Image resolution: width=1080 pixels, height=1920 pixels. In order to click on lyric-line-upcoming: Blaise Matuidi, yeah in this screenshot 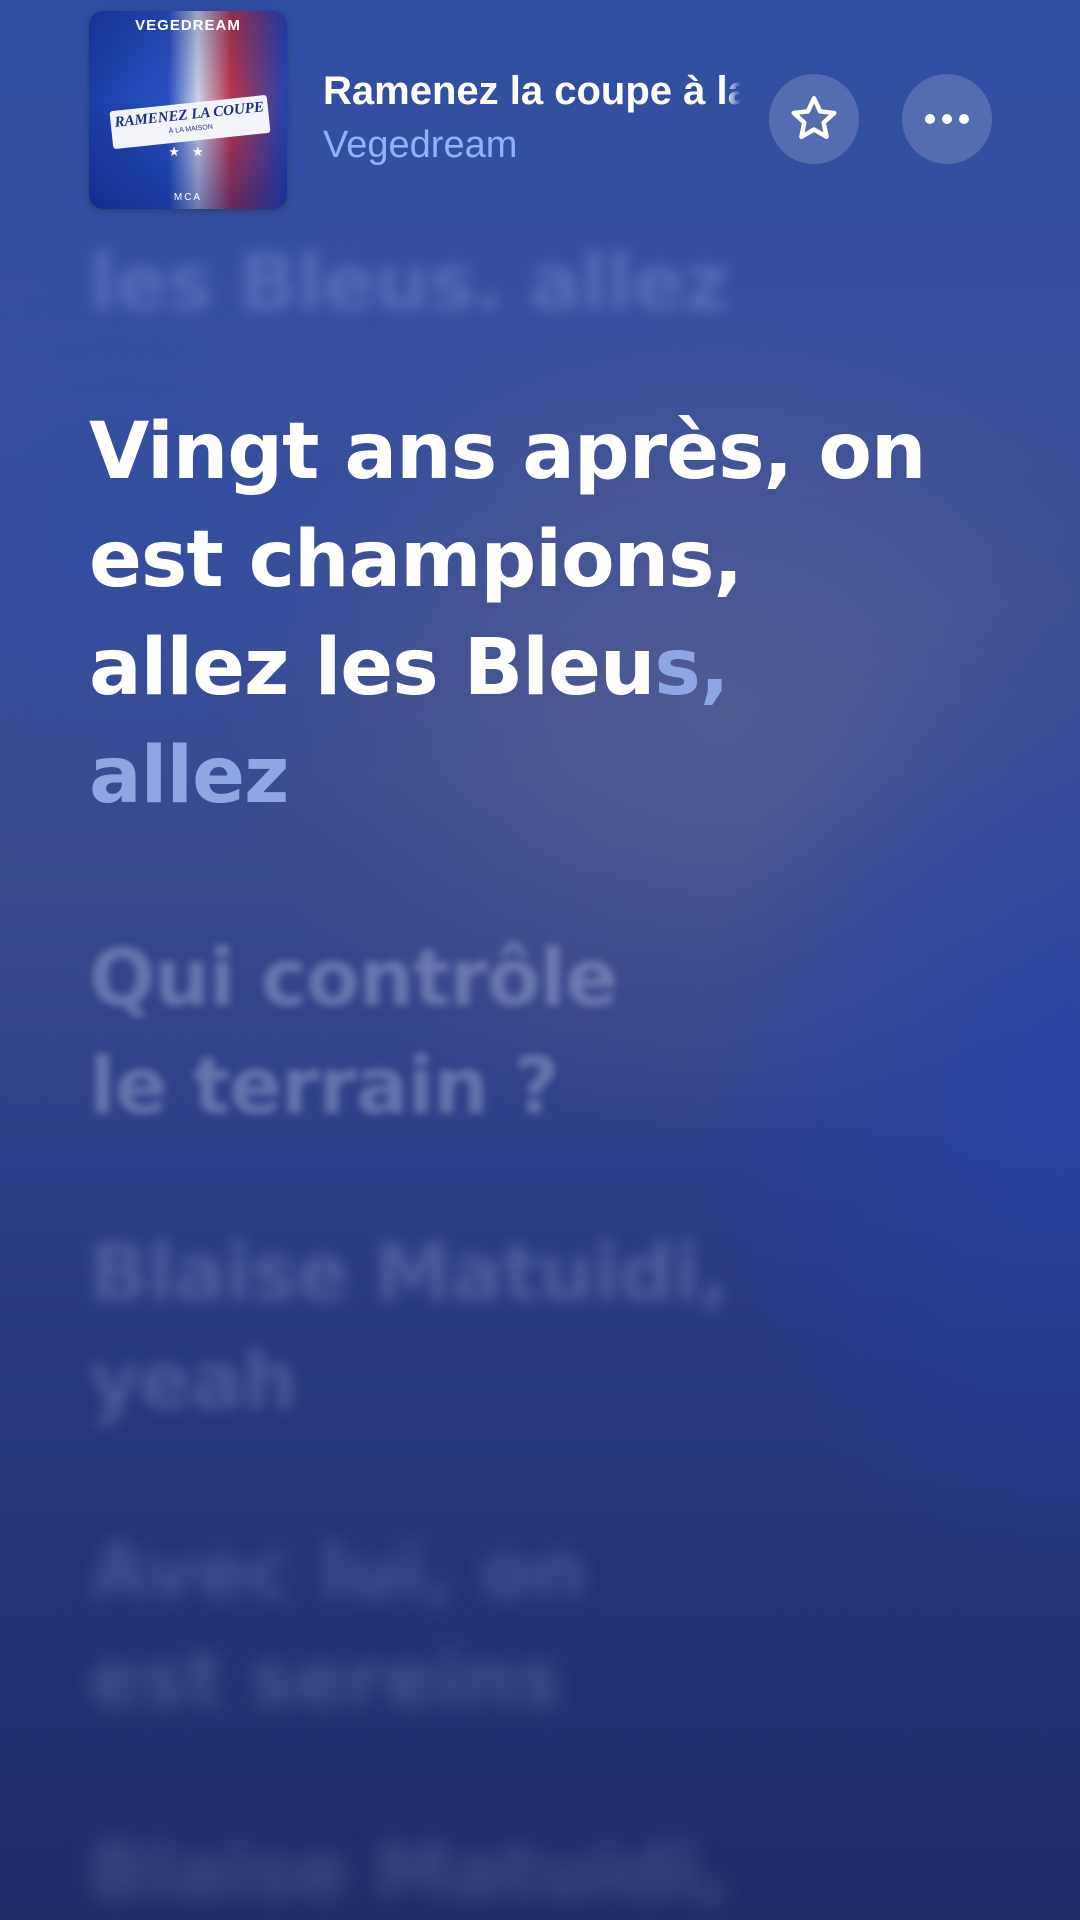, I will do `click(539, 1328)`.